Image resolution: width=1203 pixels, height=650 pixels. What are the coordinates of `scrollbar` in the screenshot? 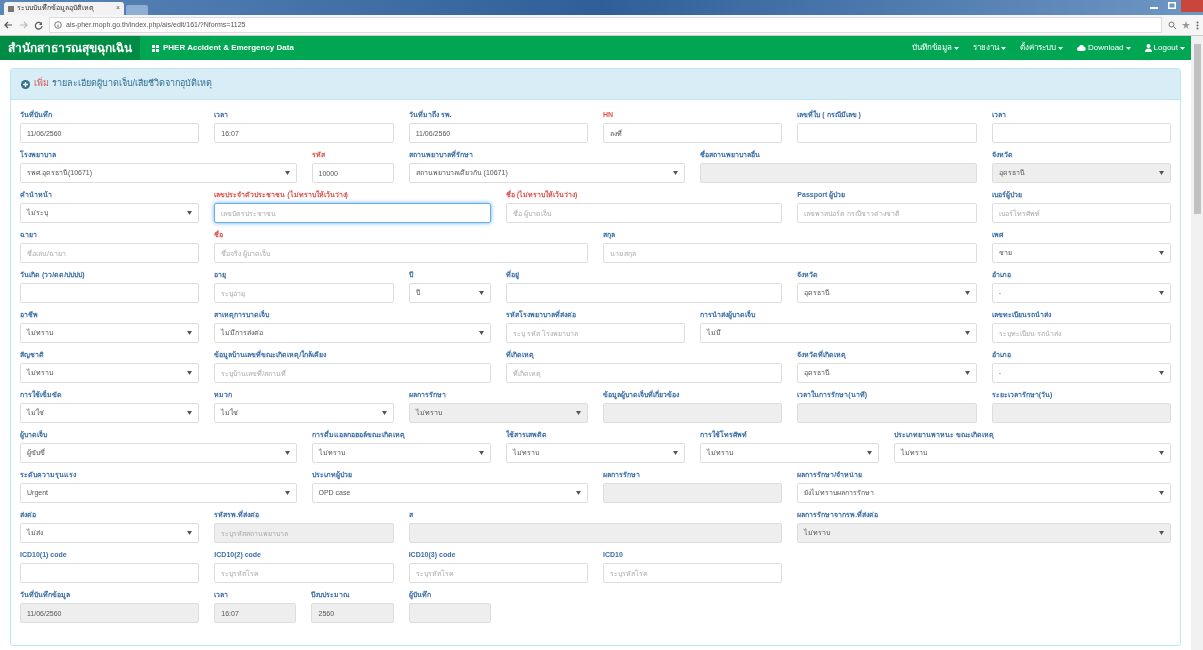 It's located at (1197, 343).